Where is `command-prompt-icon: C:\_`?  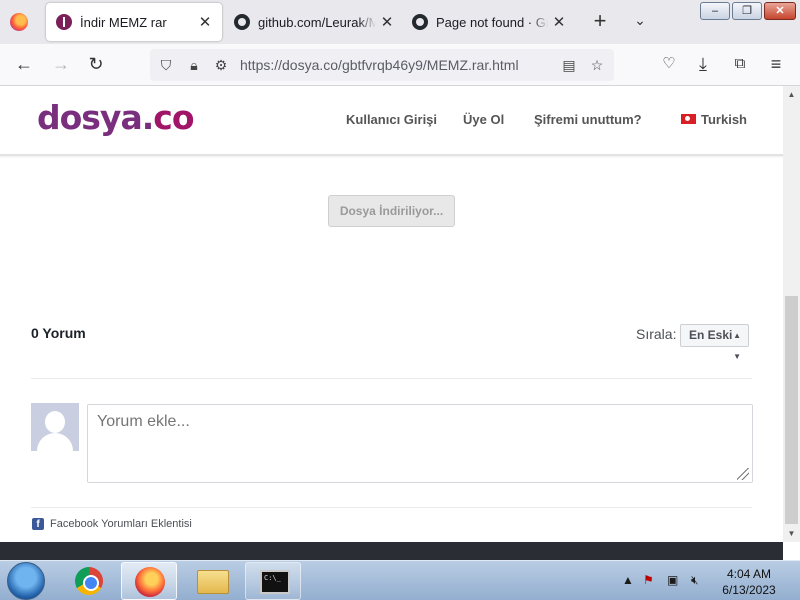 command-prompt-icon: C:\_ is located at coordinates (275, 582).